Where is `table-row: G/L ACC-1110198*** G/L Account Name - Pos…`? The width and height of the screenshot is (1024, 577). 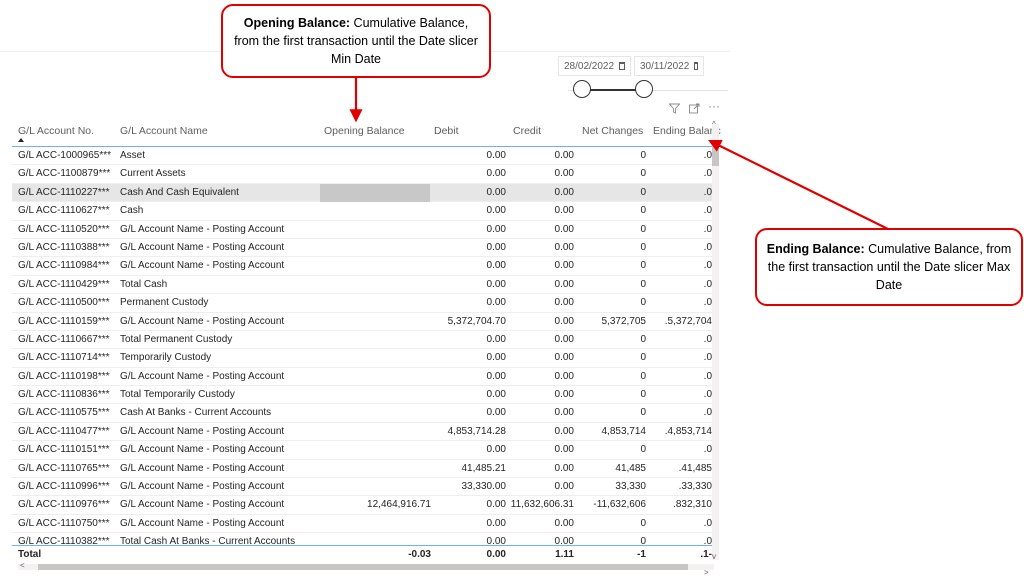
table-row: G/L ACC-1110198*** G/L Account Name - Pos… is located at coordinates (363, 377).